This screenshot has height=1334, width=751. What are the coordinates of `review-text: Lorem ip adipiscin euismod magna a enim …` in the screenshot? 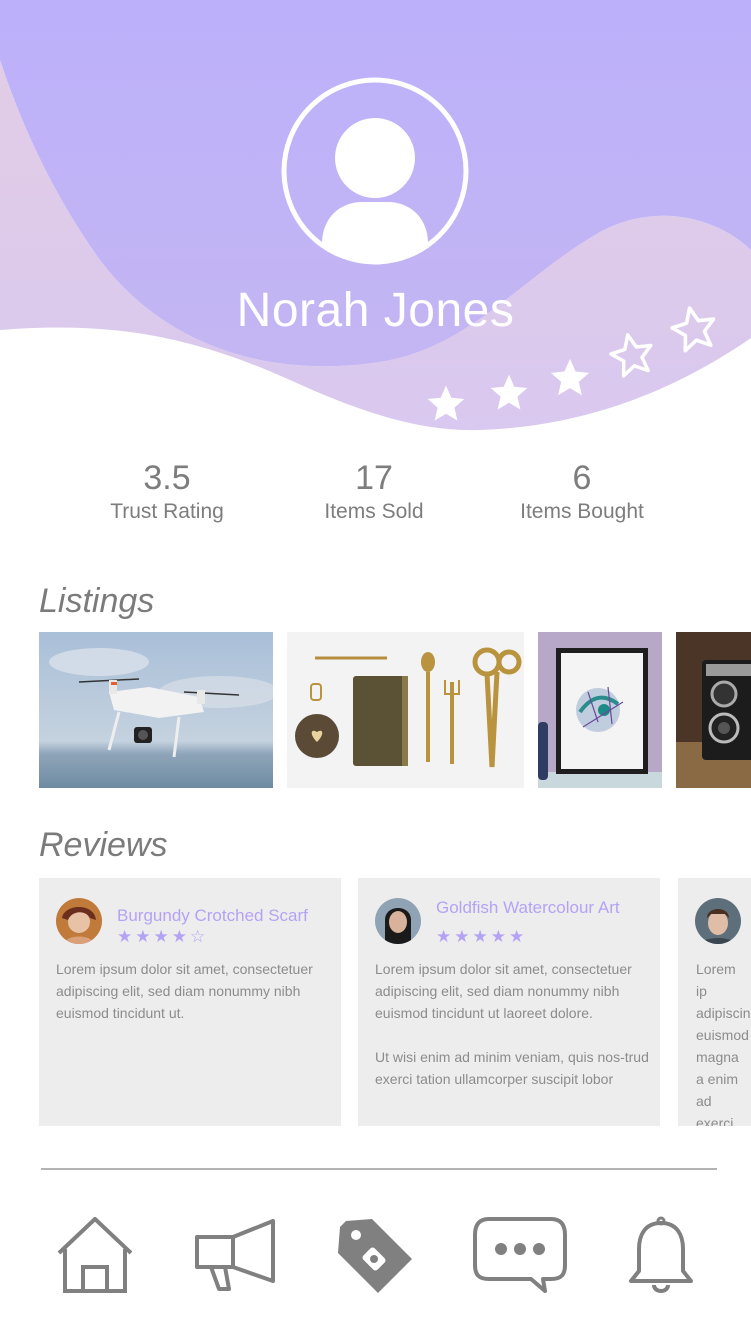 It's located at (723, 1042).